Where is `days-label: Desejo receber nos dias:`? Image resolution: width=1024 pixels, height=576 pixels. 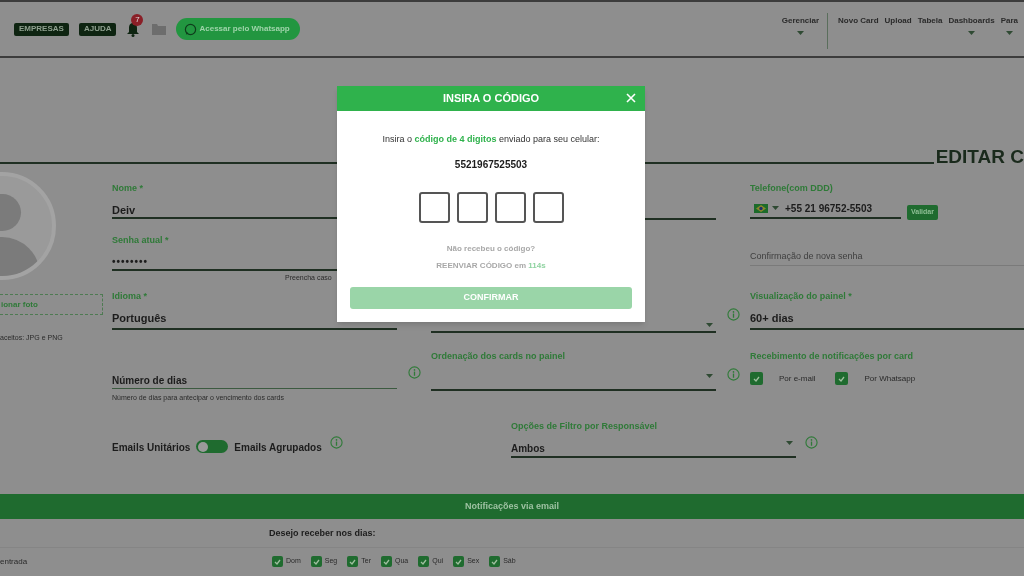 days-label: Desejo receber nos dias: is located at coordinates (512, 537).